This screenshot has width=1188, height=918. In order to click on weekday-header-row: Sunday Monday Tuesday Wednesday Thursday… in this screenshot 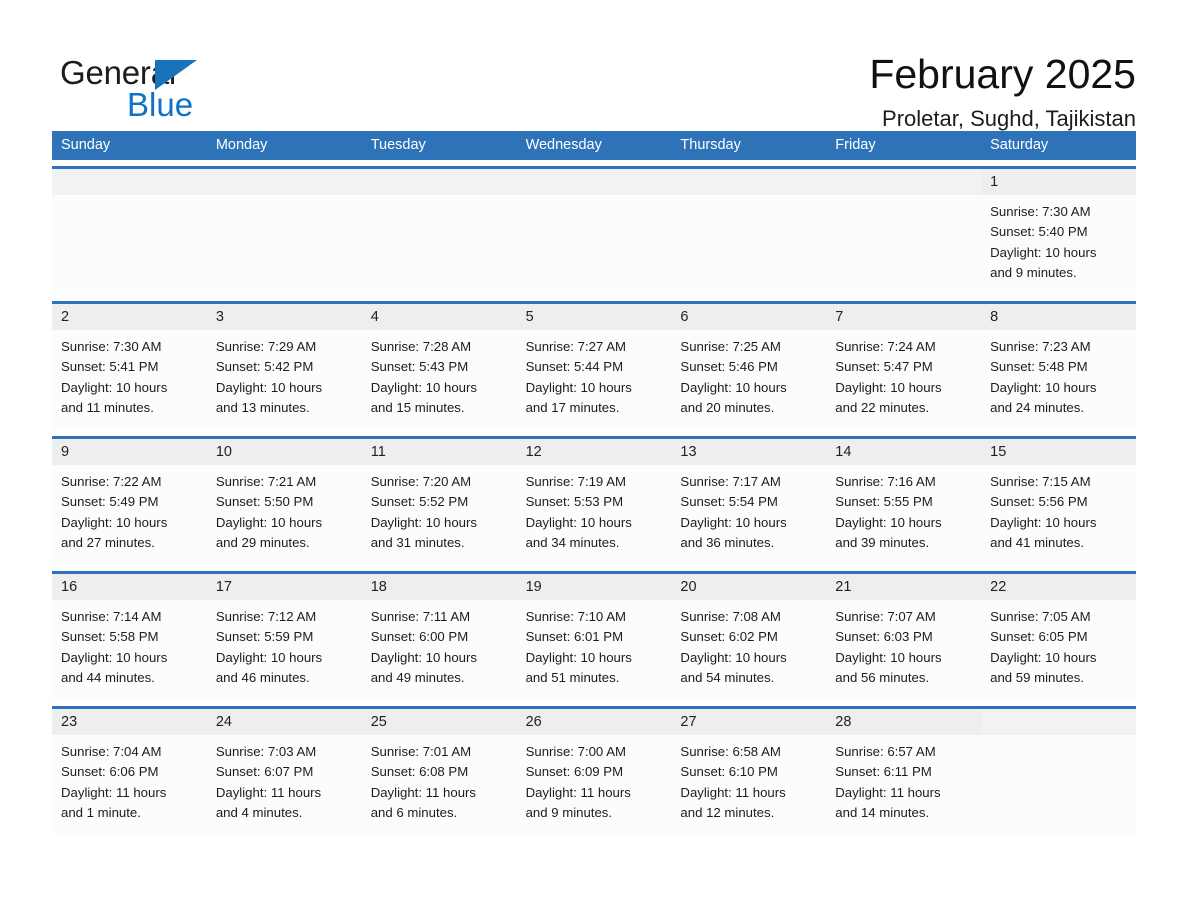, I will do `click(594, 145)`.